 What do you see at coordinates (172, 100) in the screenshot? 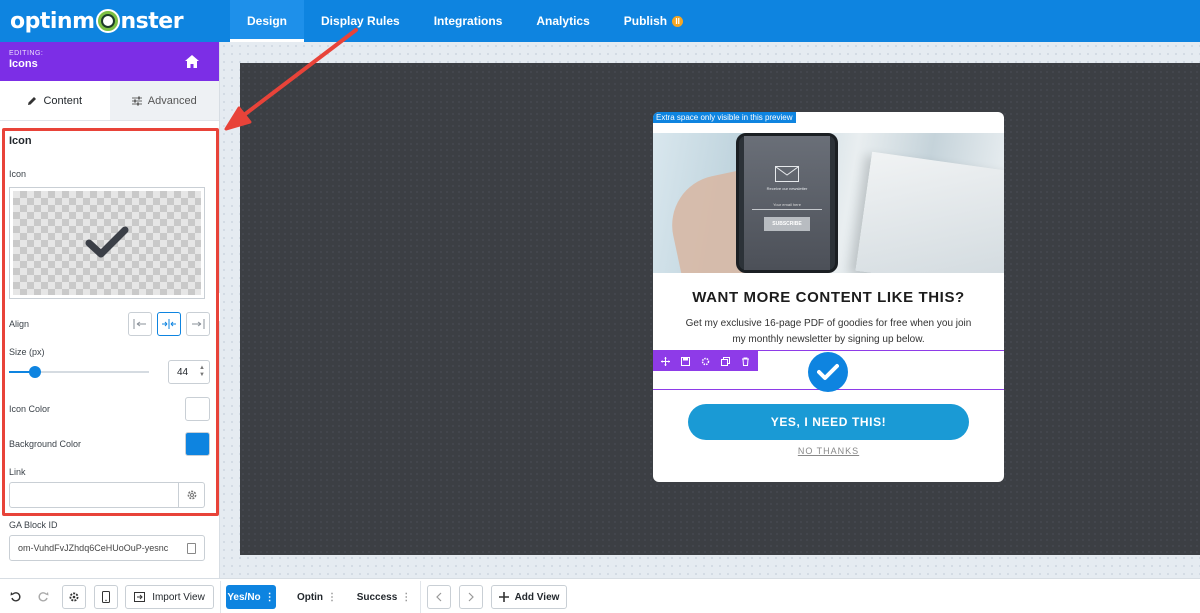
I see `tab-advanced-label: Advanced` at bounding box center [172, 100].